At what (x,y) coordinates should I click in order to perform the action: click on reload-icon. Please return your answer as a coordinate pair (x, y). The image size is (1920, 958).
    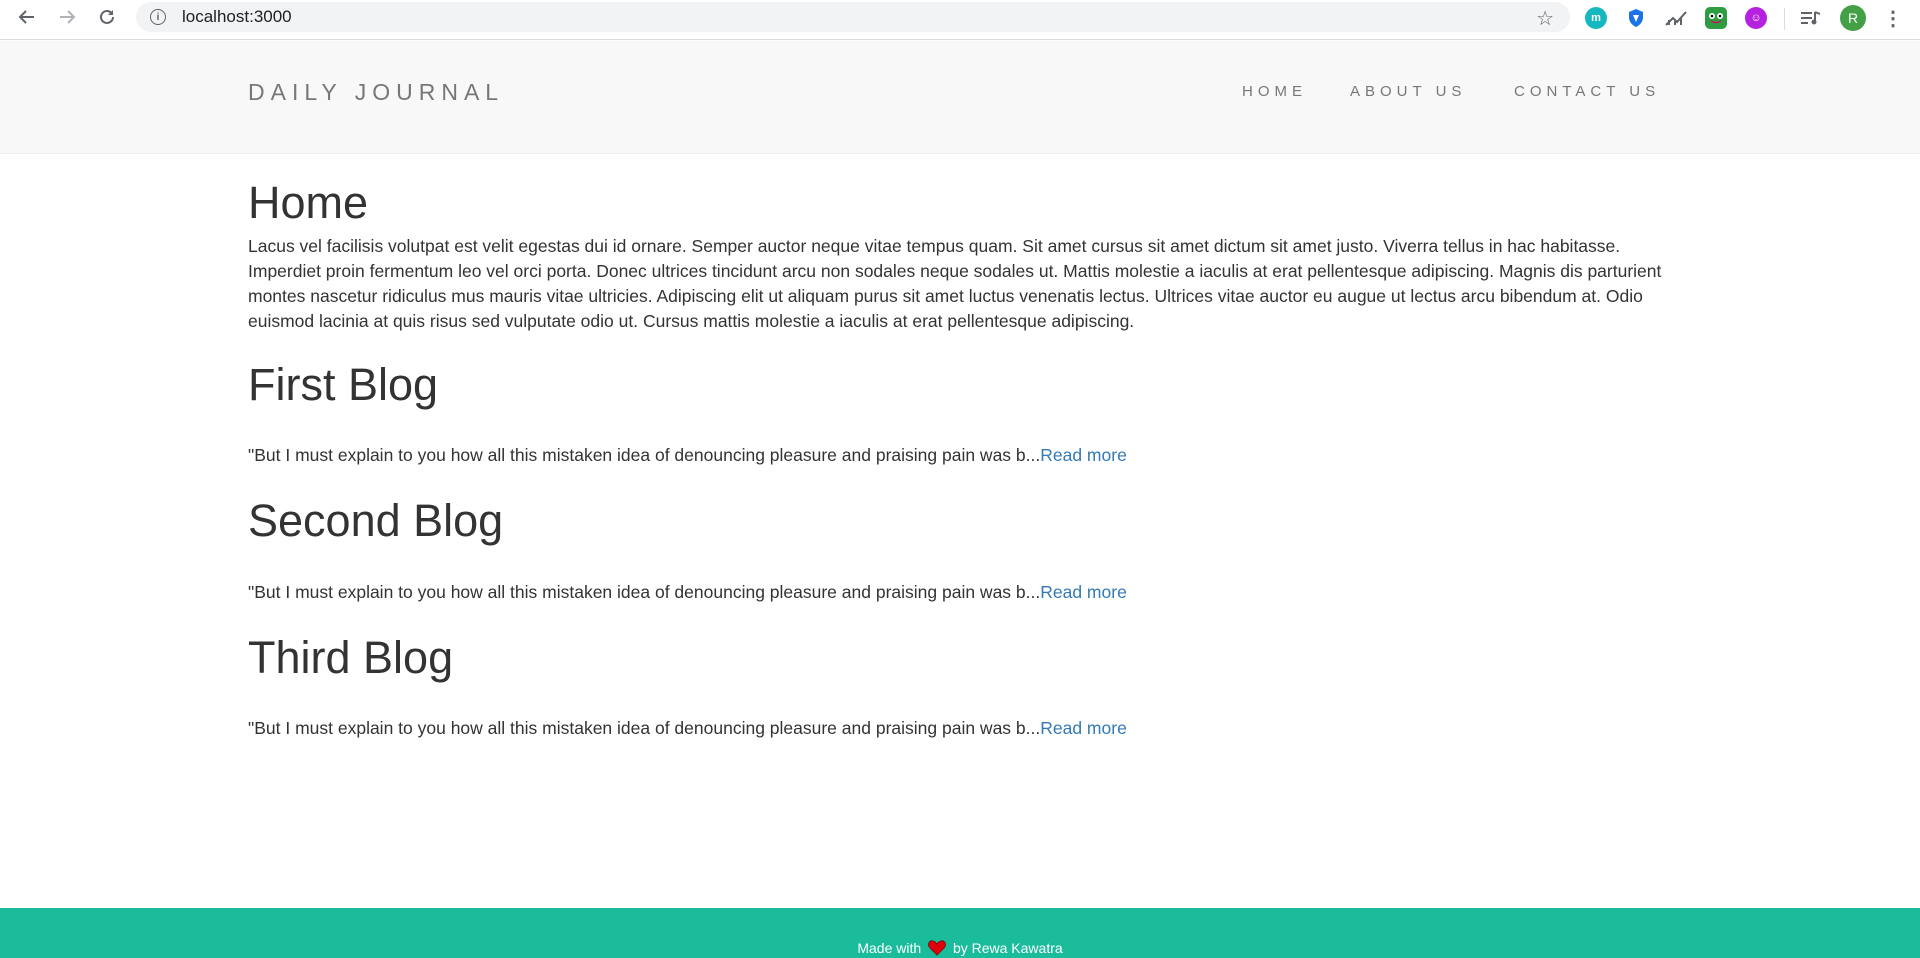
    Looking at the image, I should click on (107, 17).